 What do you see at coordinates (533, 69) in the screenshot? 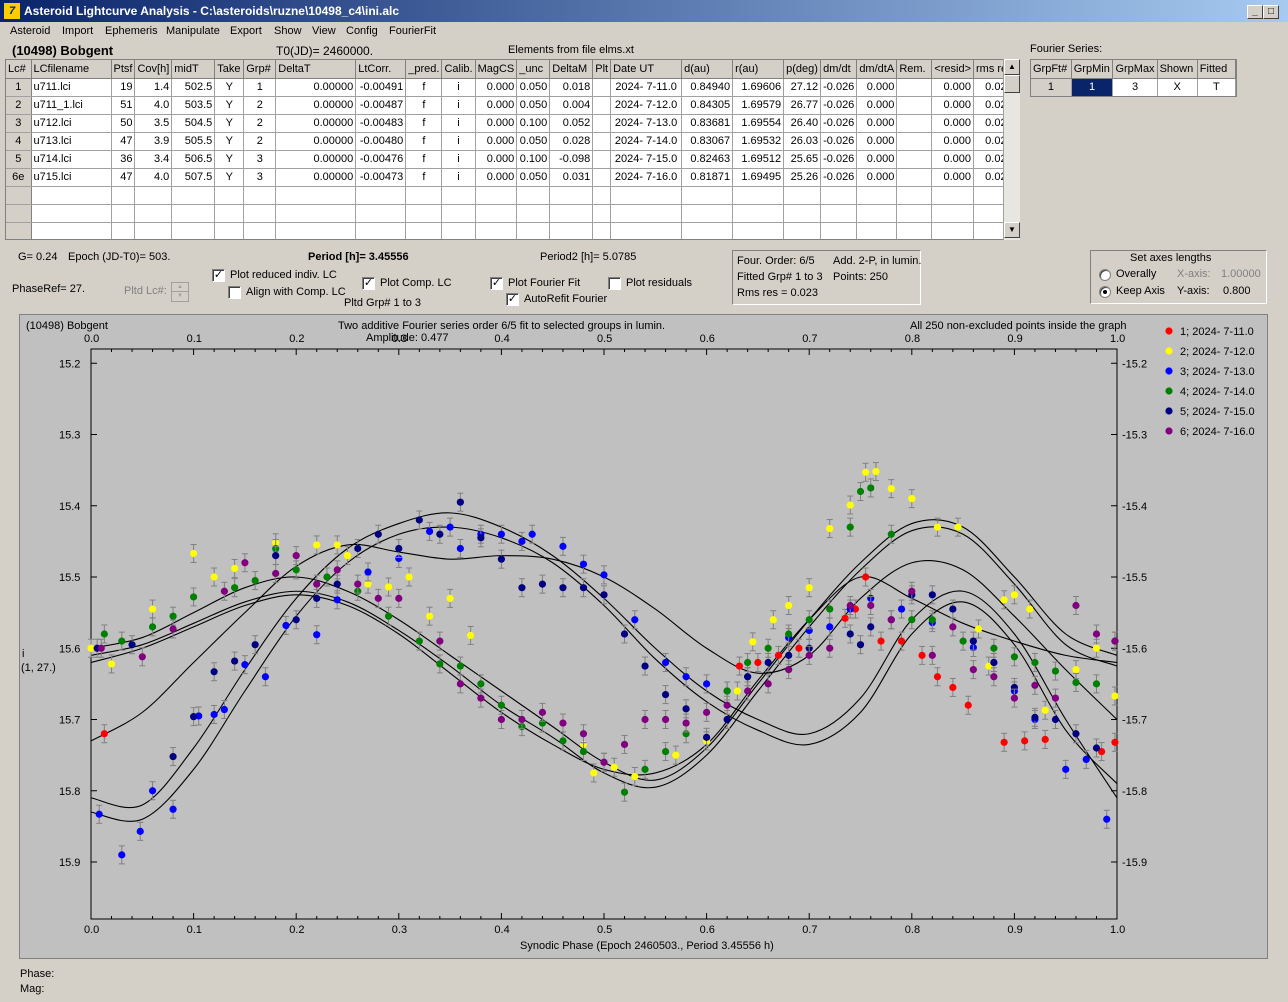
I see `lc-col-header: _unc` at bounding box center [533, 69].